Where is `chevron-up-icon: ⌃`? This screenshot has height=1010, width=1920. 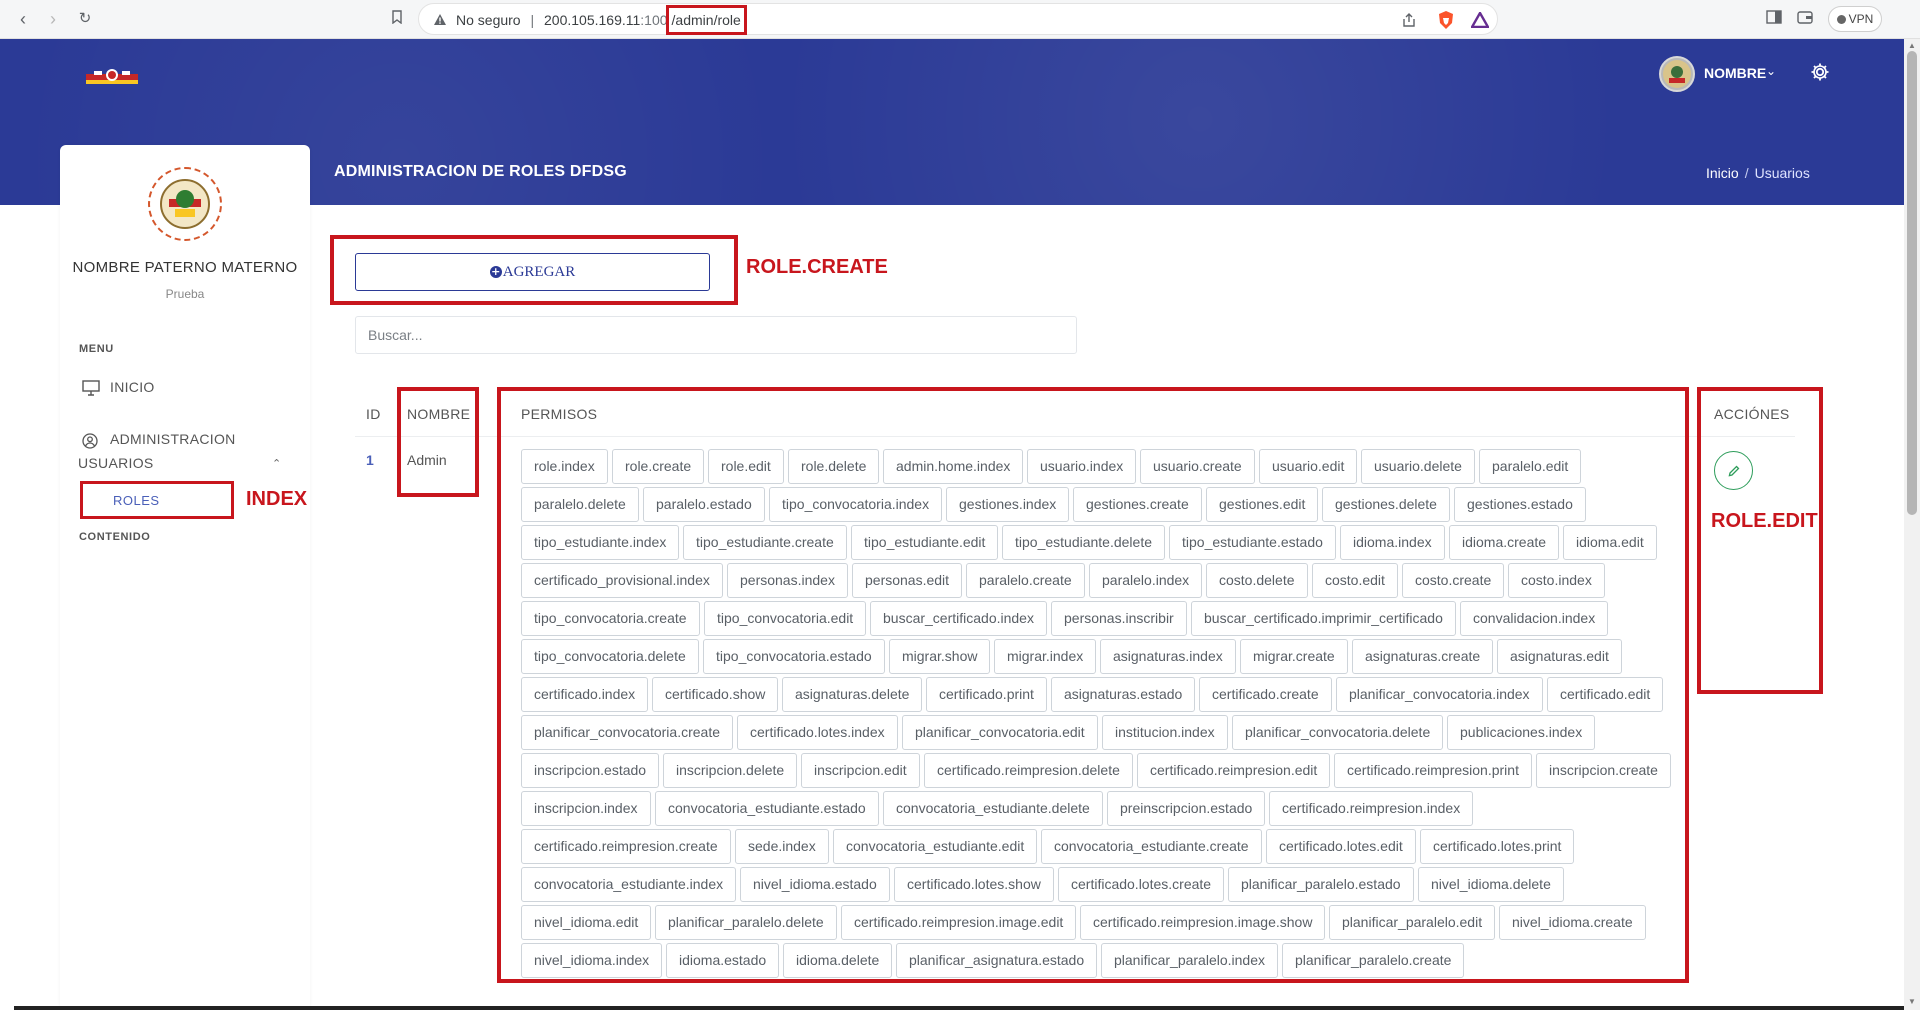
chevron-up-icon: ⌃ is located at coordinates (276, 463).